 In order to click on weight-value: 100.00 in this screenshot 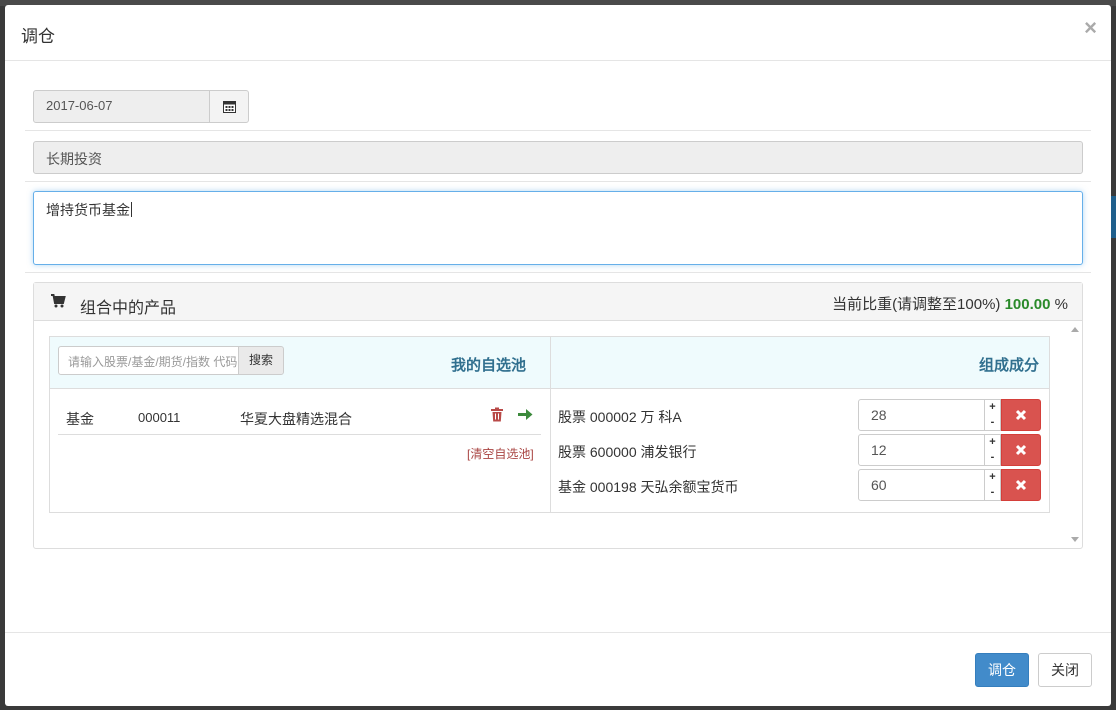, I will do `click(1027, 304)`.